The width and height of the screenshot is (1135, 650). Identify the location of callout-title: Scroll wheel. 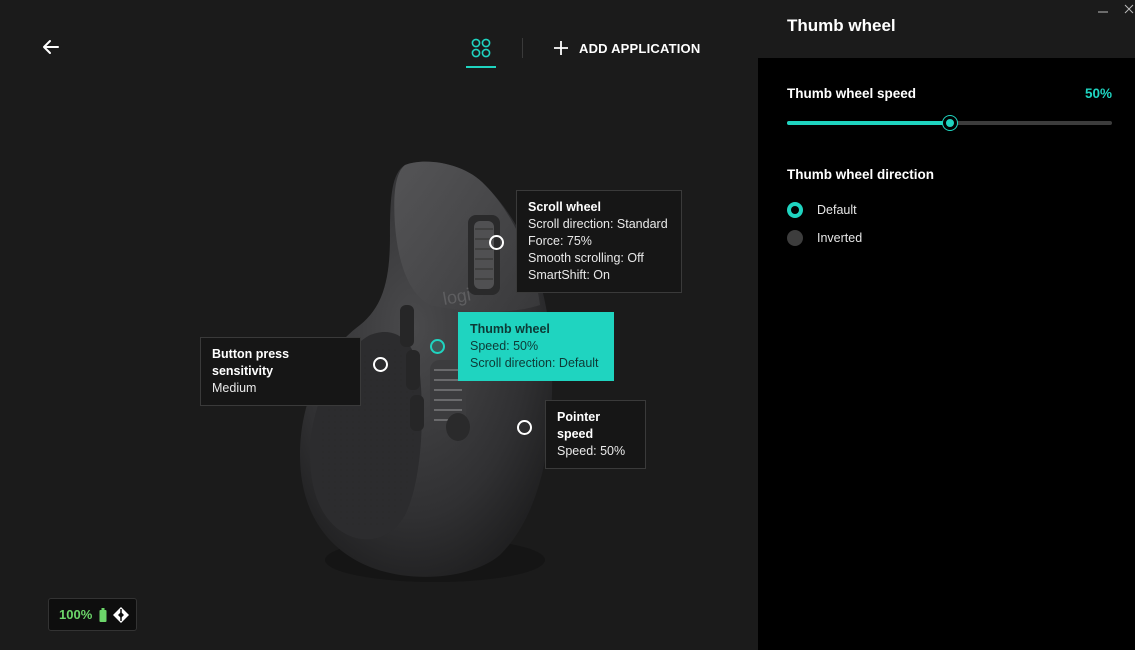
(564, 207).